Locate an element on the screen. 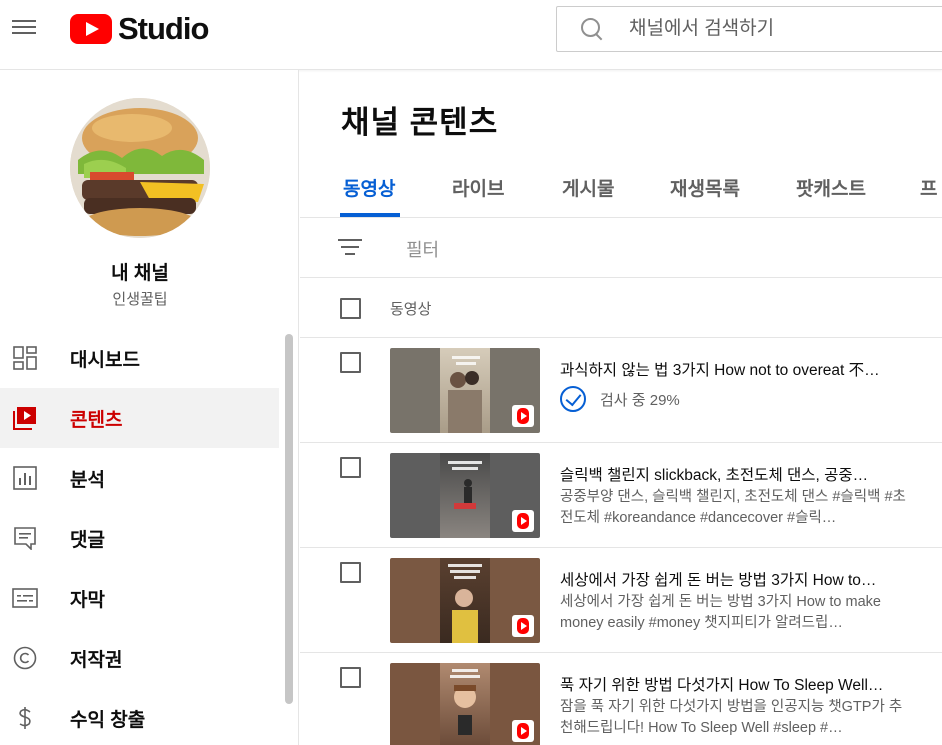 Image resolution: width=942 pixels, height=745 pixels. dashboard-icon is located at coordinates (25, 358).